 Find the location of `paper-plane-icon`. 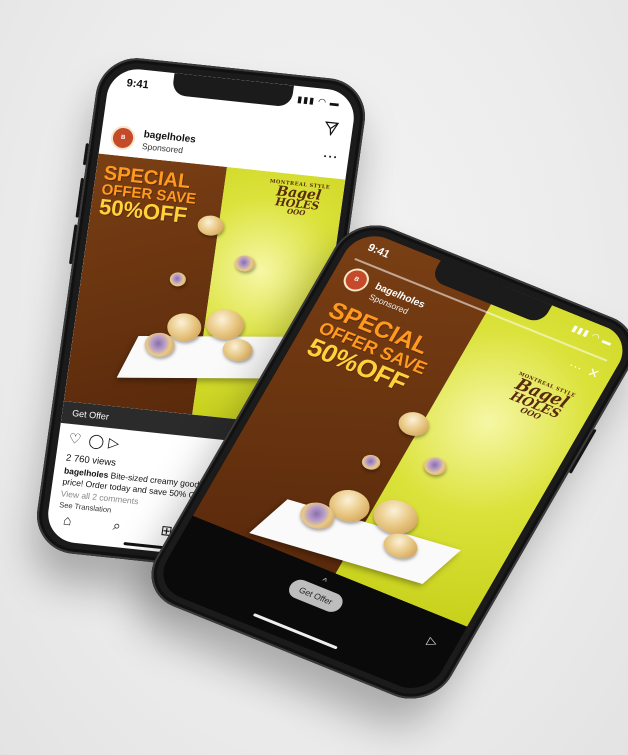

paper-plane-icon is located at coordinates (331, 130).